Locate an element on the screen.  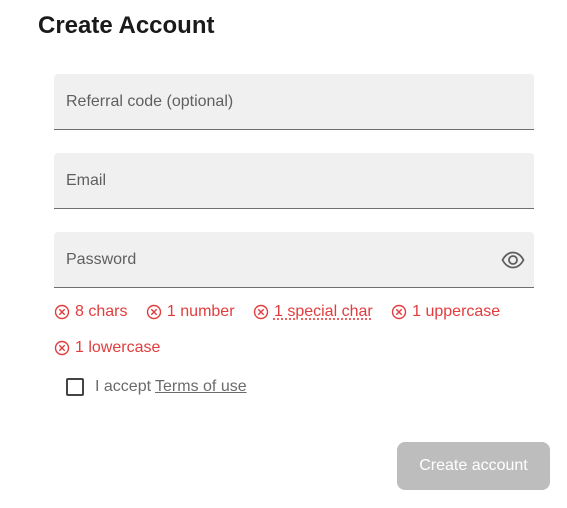
requirement-8-chars: 8 chars is located at coordinates (90, 312).